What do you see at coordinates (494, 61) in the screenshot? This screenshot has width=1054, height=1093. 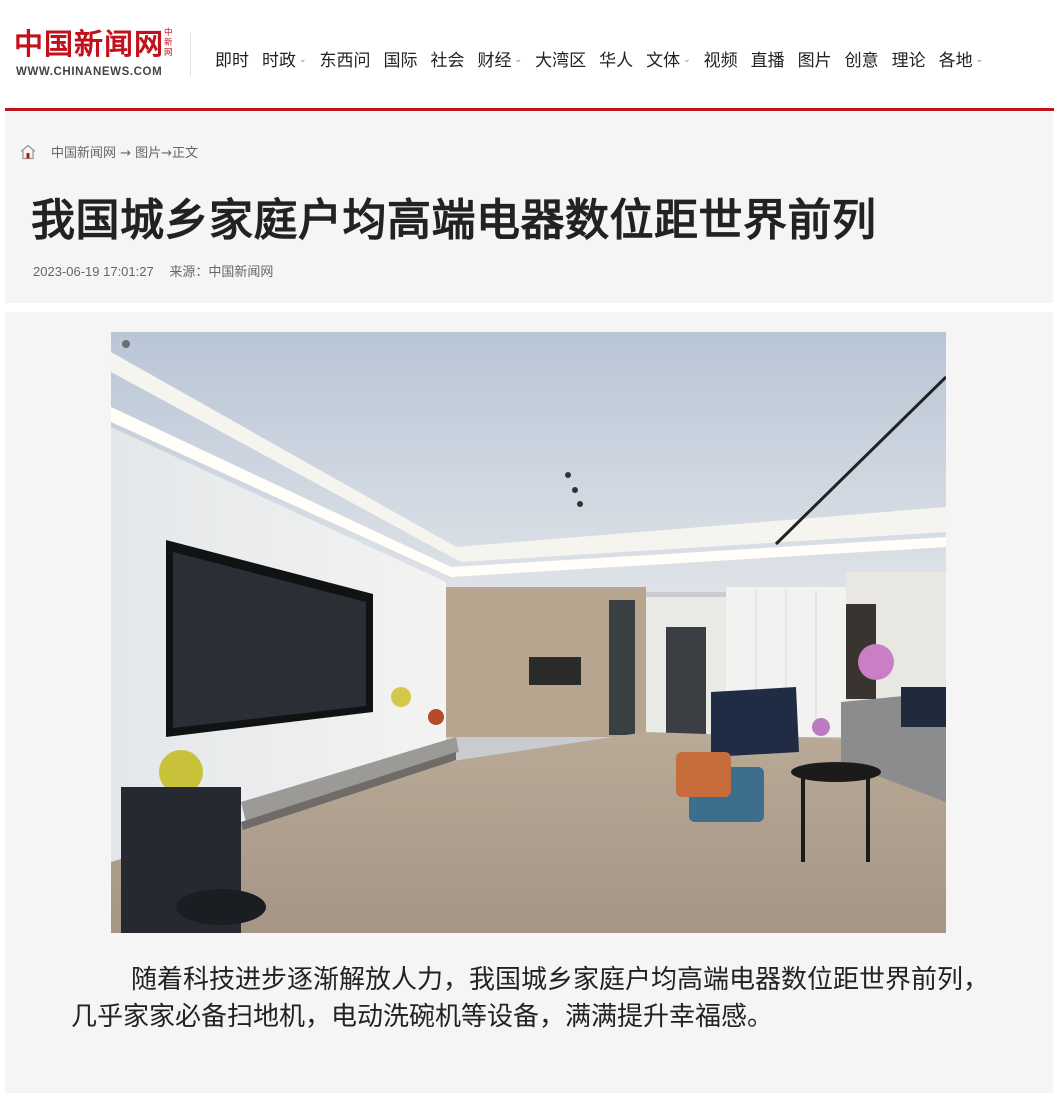 I see `nav-item-label: 财经` at bounding box center [494, 61].